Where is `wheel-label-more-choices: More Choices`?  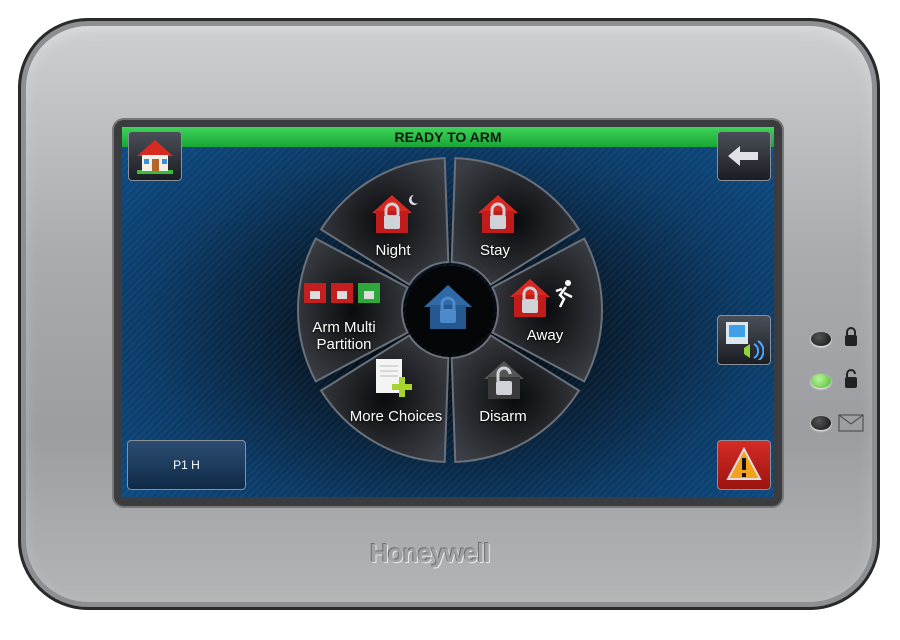 wheel-label-more-choices: More Choices is located at coordinates (396, 416).